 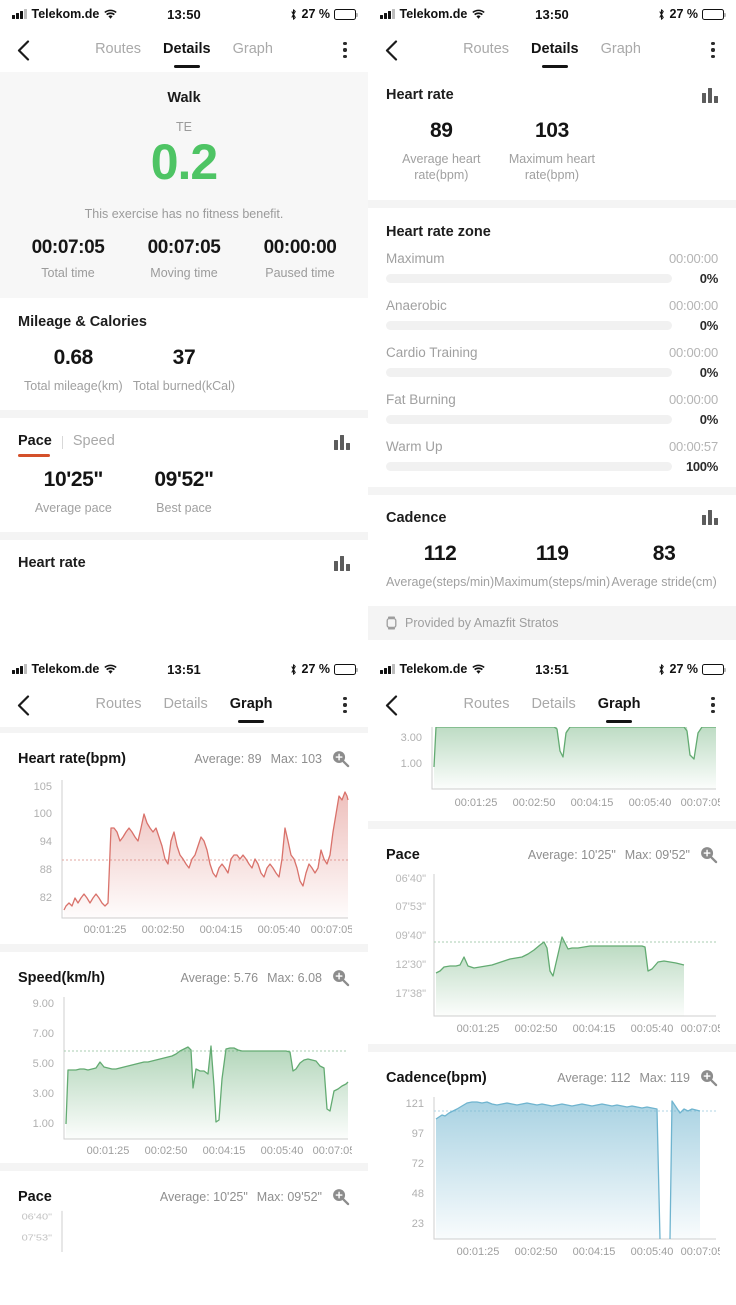 What do you see at coordinates (432, 352) in the screenshot?
I see `zone-name: Cardio Training` at bounding box center [432, 352].